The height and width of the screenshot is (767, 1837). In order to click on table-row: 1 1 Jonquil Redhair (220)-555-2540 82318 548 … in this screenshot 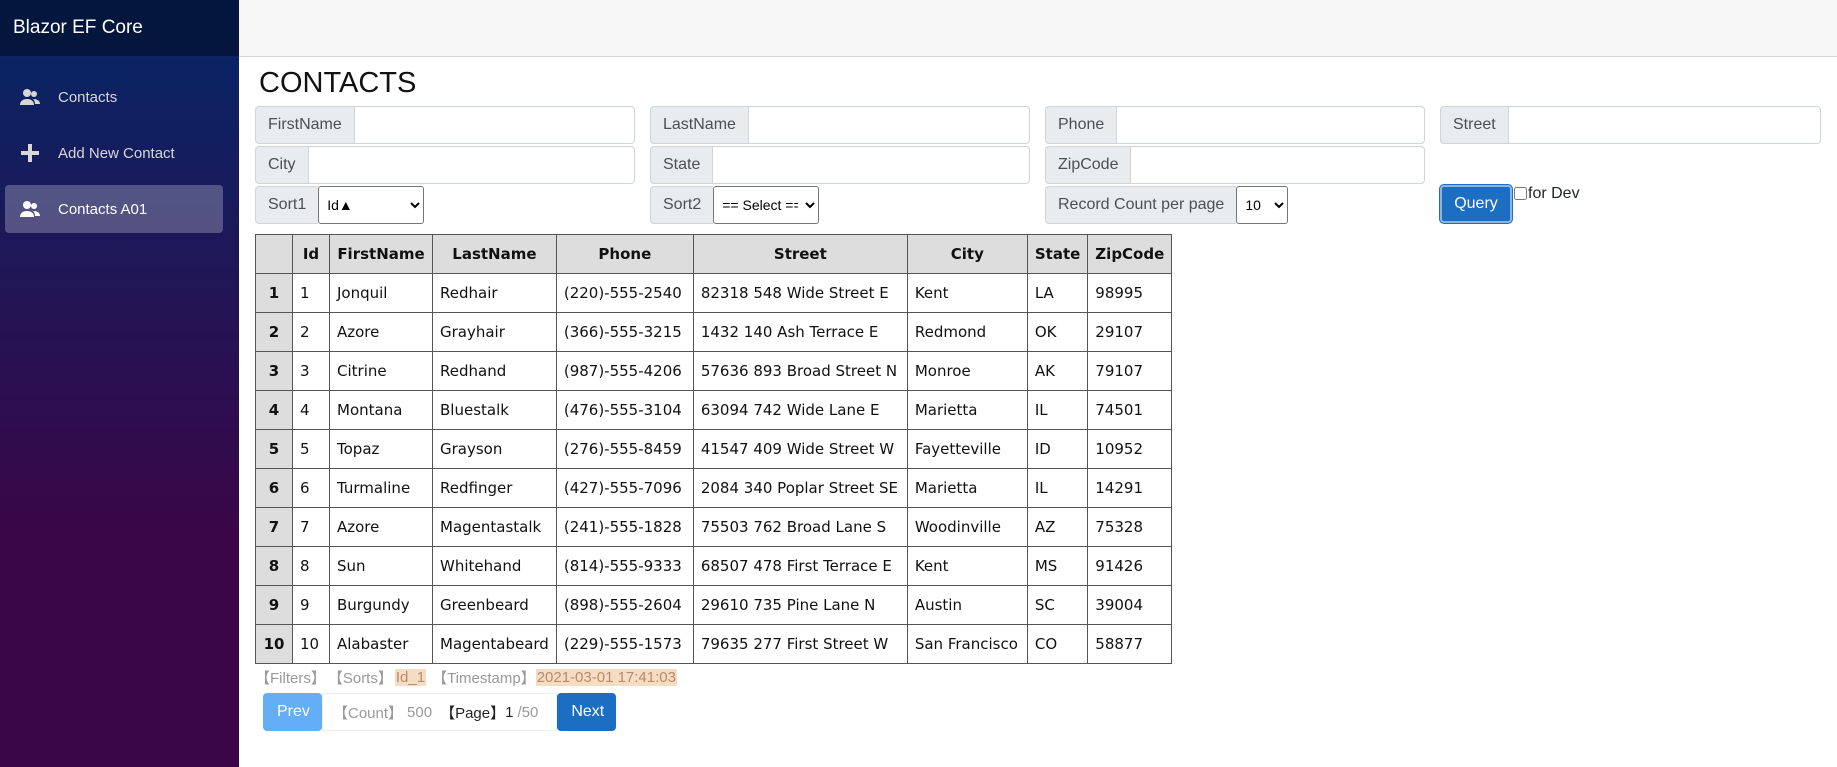, I will do `click(714, 293)`.